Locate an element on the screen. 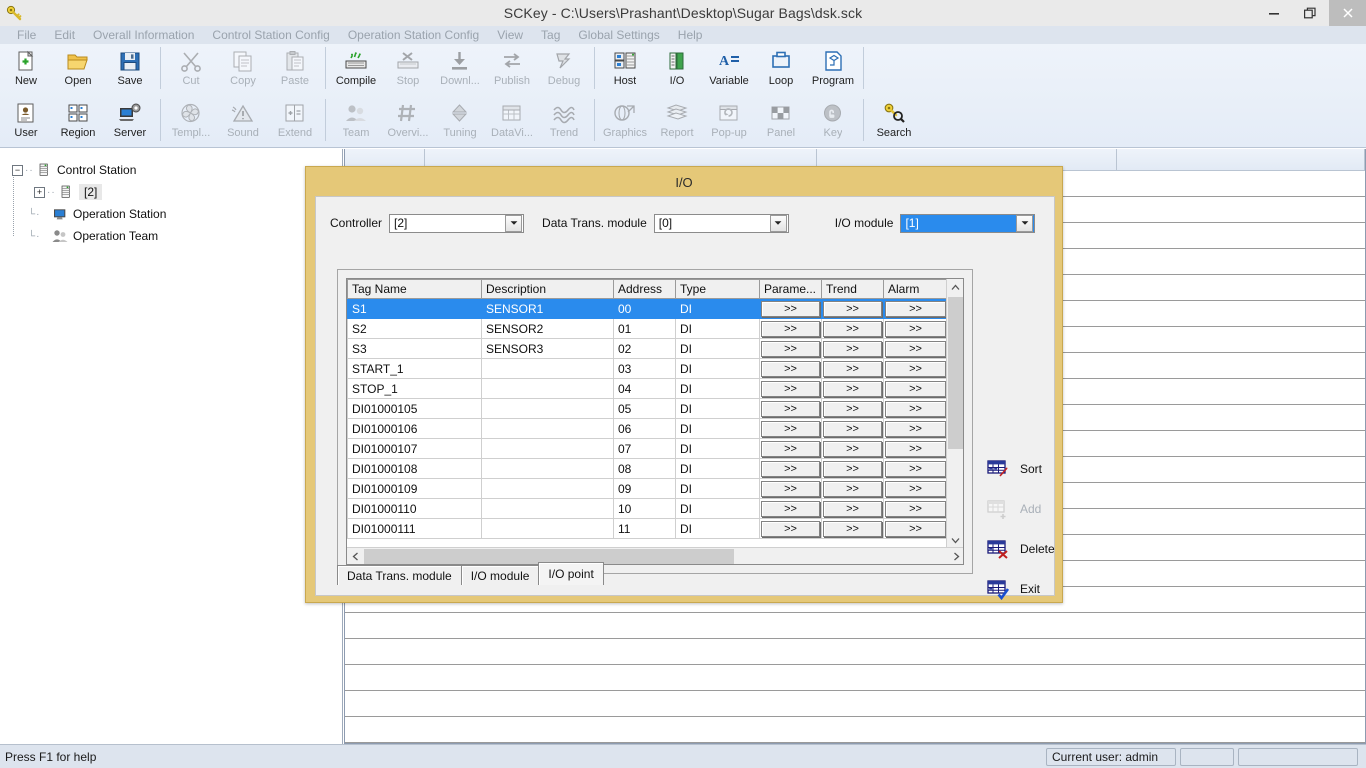  io-table-row: DI01000108 08 DI >> >> >> is located at coordinates (647, 468).